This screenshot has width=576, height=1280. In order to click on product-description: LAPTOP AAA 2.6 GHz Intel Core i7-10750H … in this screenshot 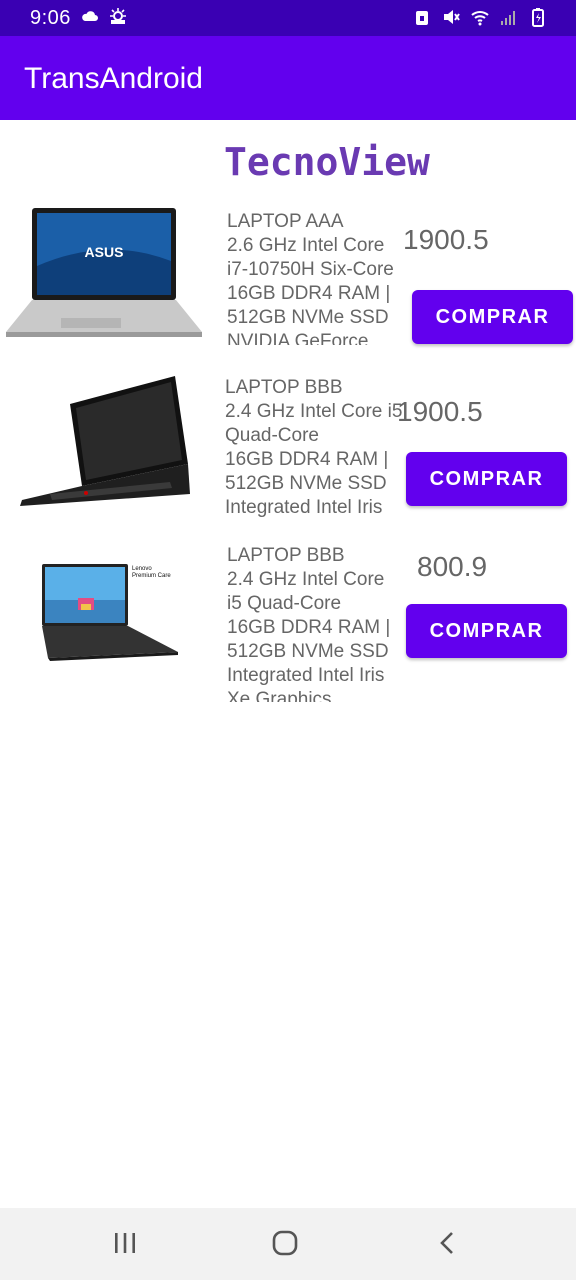, I will do `click(310, 278)`.